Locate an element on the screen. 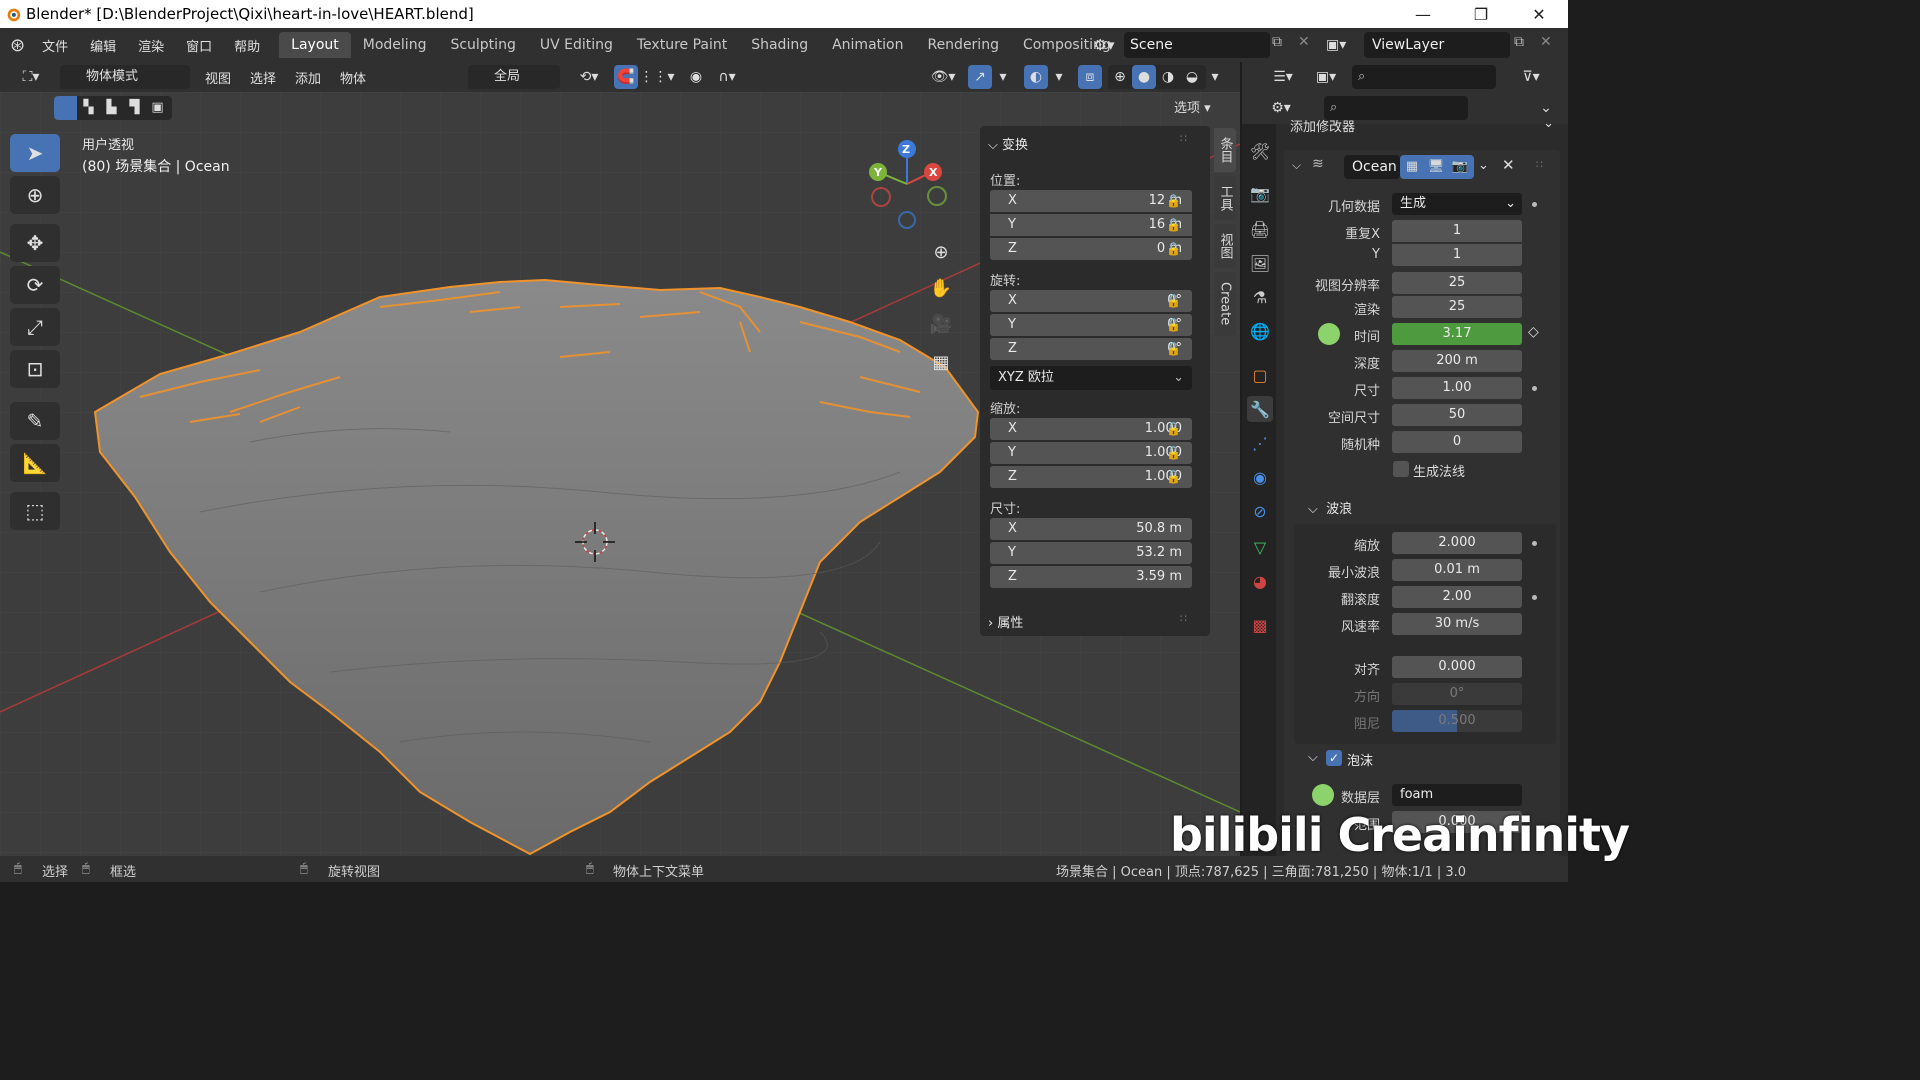  close-button: ✕ is located at coordinates (1539, 14).